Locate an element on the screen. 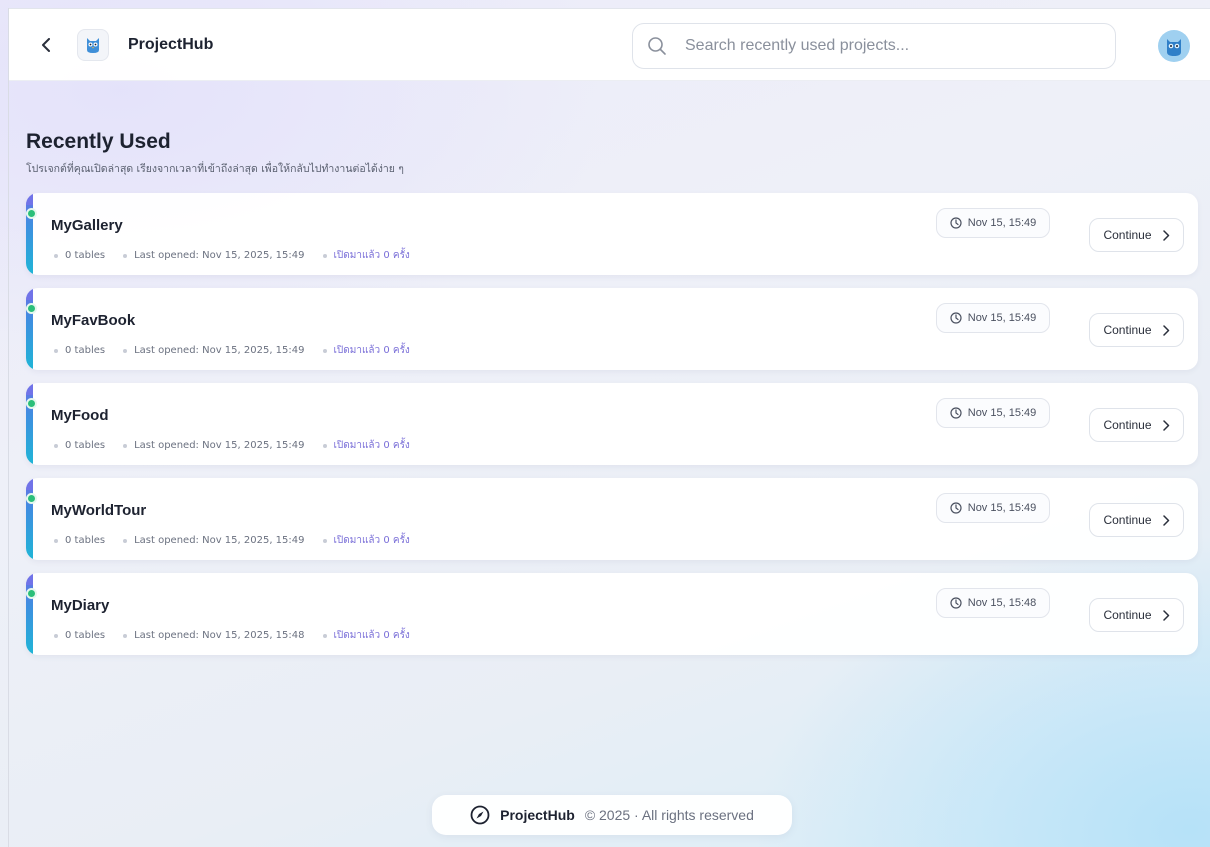 This screenshot has width=1210, height=847. last-opened-text: Last opened: Nov 15, 2025, 15:49 is located at coordinates (219, 350).